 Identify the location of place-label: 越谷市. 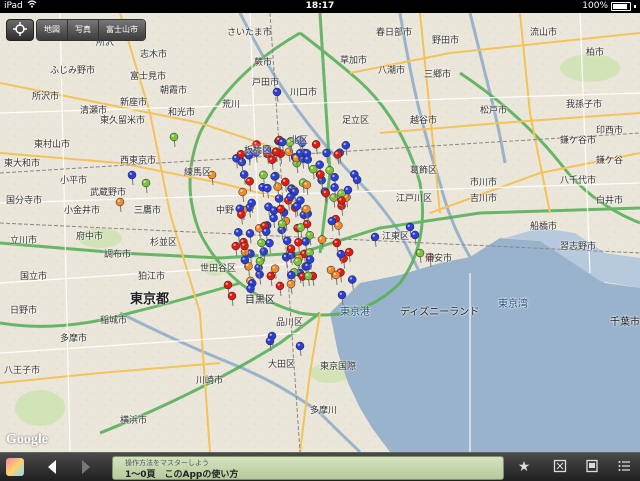
(424, 121).